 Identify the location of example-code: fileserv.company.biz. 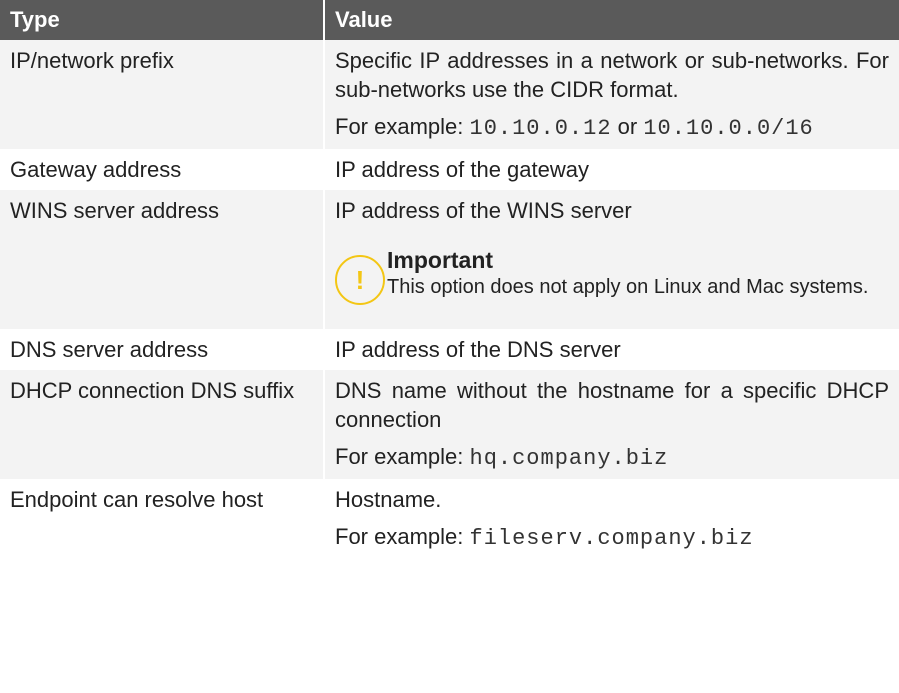
(611, 538).